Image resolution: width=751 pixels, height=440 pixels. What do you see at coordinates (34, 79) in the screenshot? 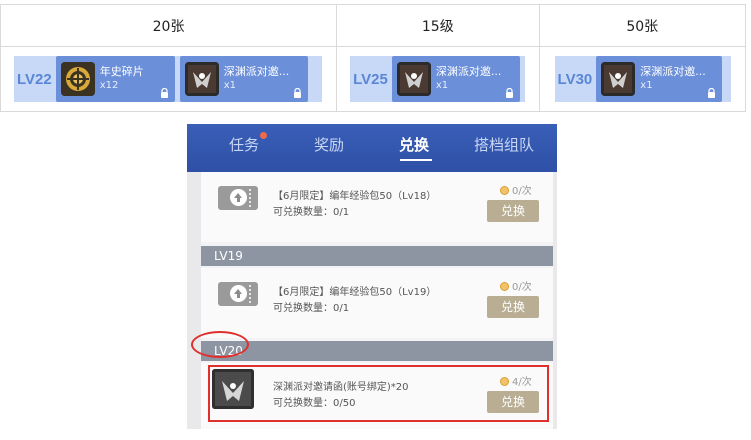
I see `level-label: LV22` at bounding box center [34, 79].